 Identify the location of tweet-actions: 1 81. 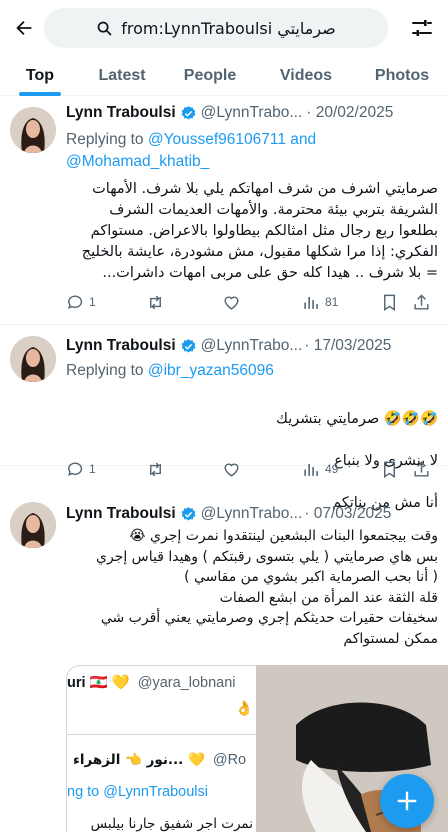
(224, 302).